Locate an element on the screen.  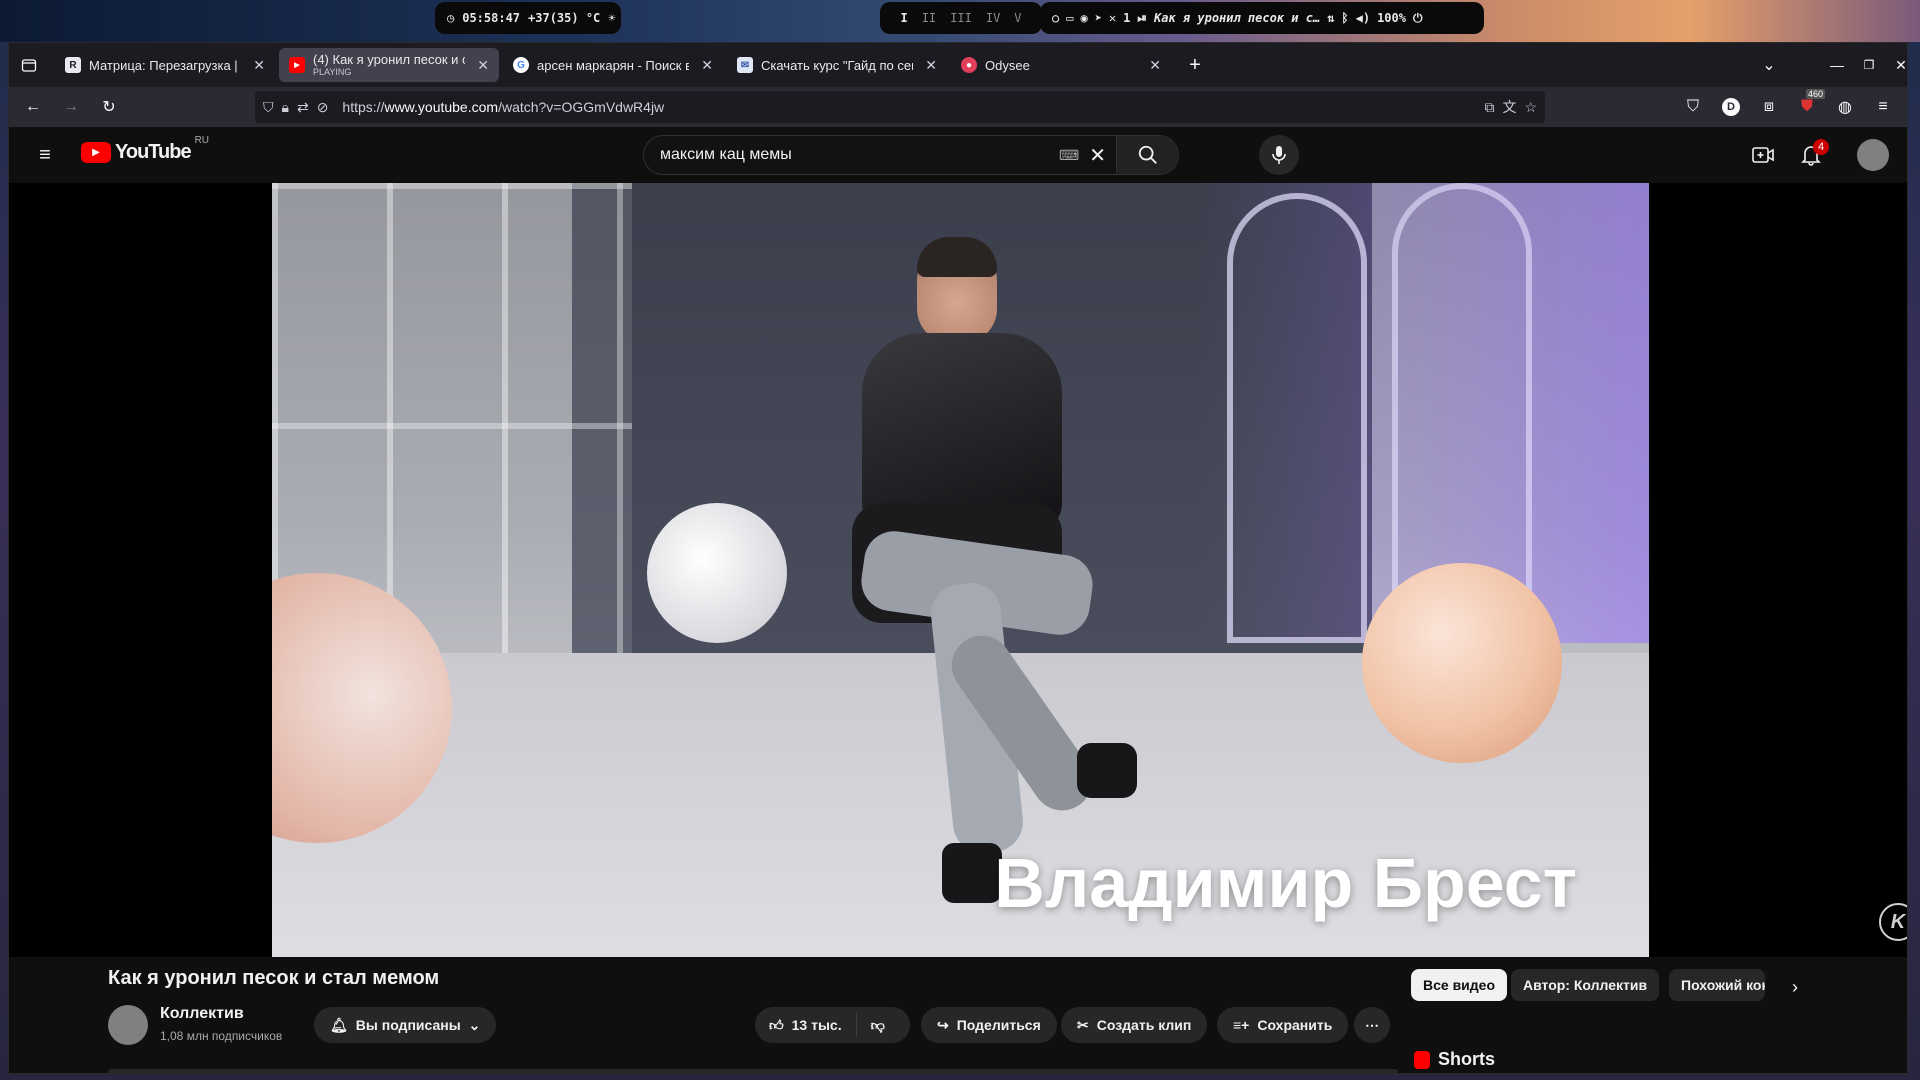
bookmark-star-icon: ☆ is located at coordinates (1530, 107).